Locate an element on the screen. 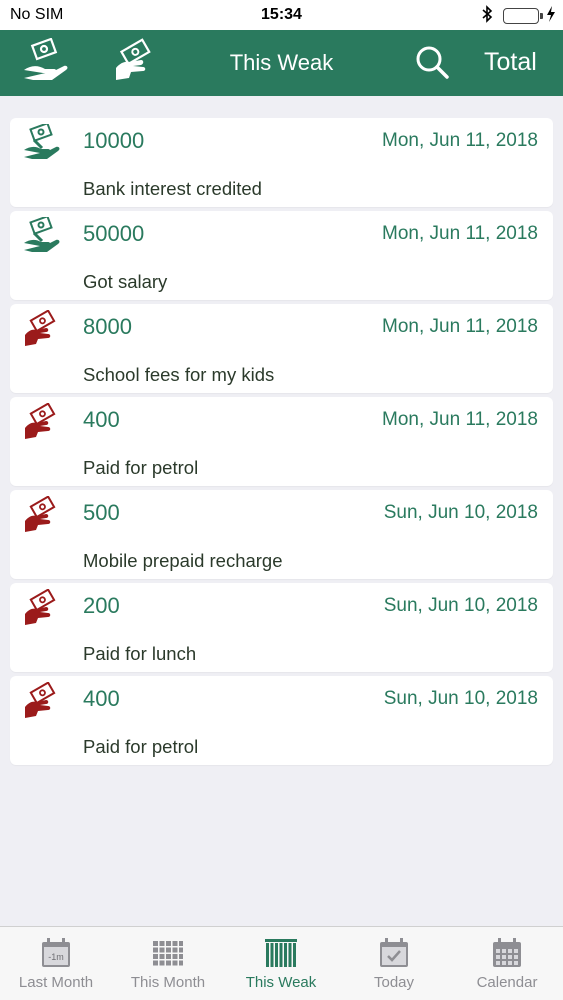  tab-last-month: -1m Last Month is located at coordinates (56, 963).